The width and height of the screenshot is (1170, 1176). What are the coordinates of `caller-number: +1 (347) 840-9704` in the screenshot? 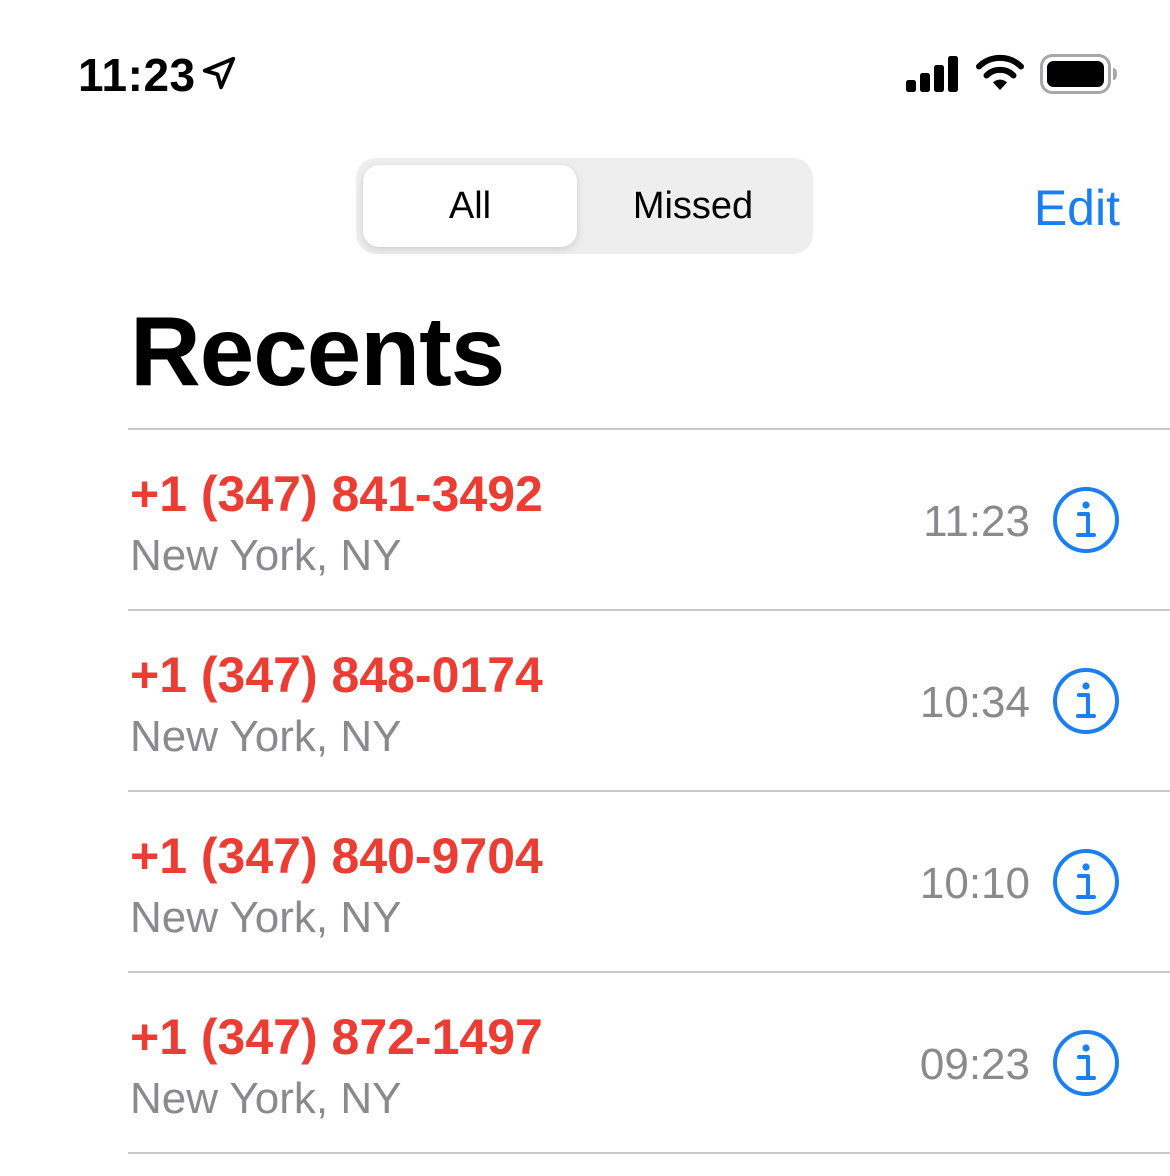 It's located at (336, 856).